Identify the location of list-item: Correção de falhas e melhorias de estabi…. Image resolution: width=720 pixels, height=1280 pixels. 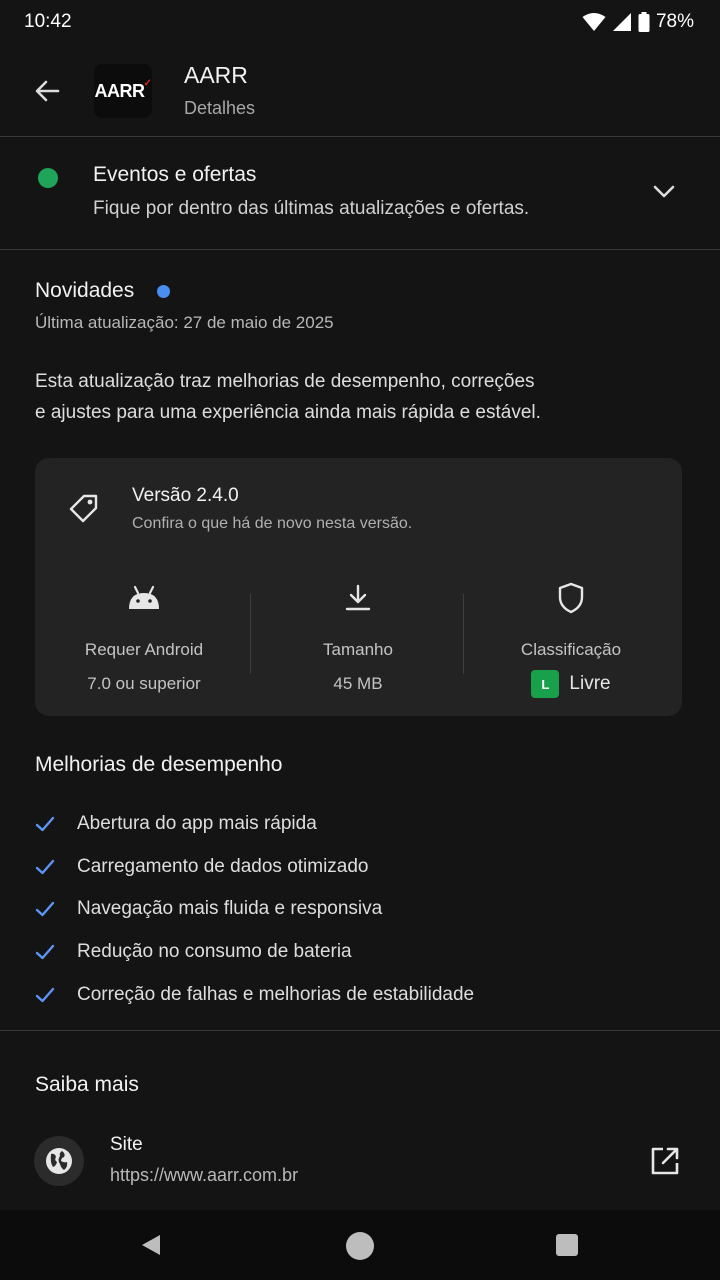
(360, 994).